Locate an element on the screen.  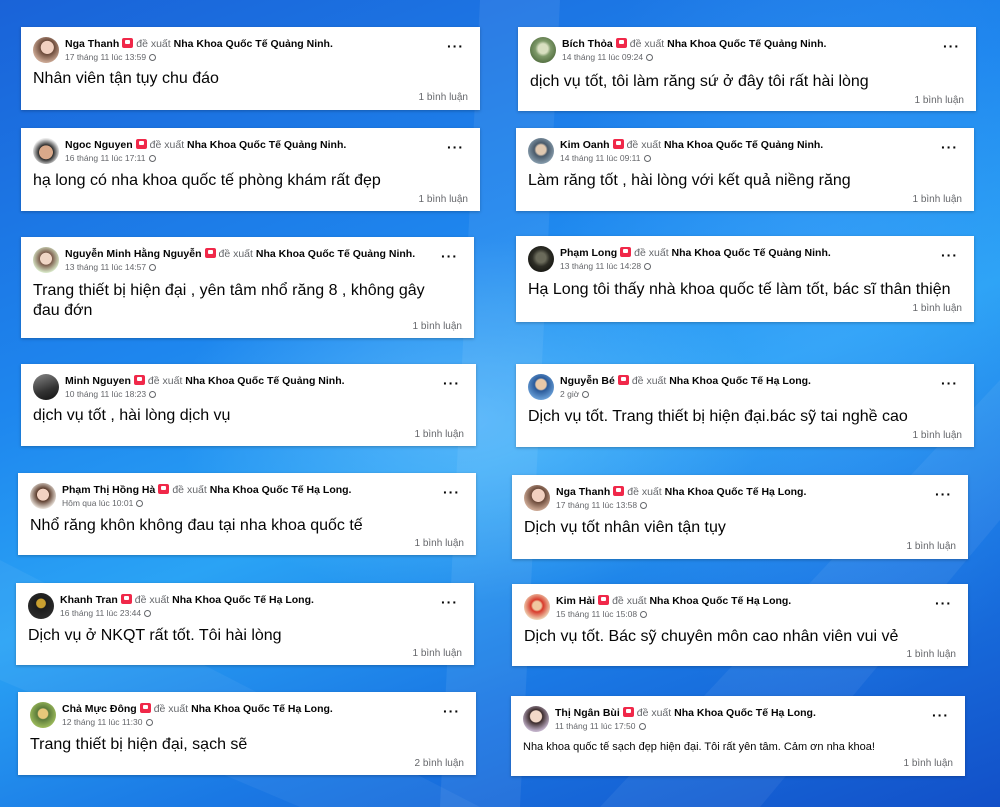
author-name: Ngoc Nguyen is located at coordinates (99, 145).